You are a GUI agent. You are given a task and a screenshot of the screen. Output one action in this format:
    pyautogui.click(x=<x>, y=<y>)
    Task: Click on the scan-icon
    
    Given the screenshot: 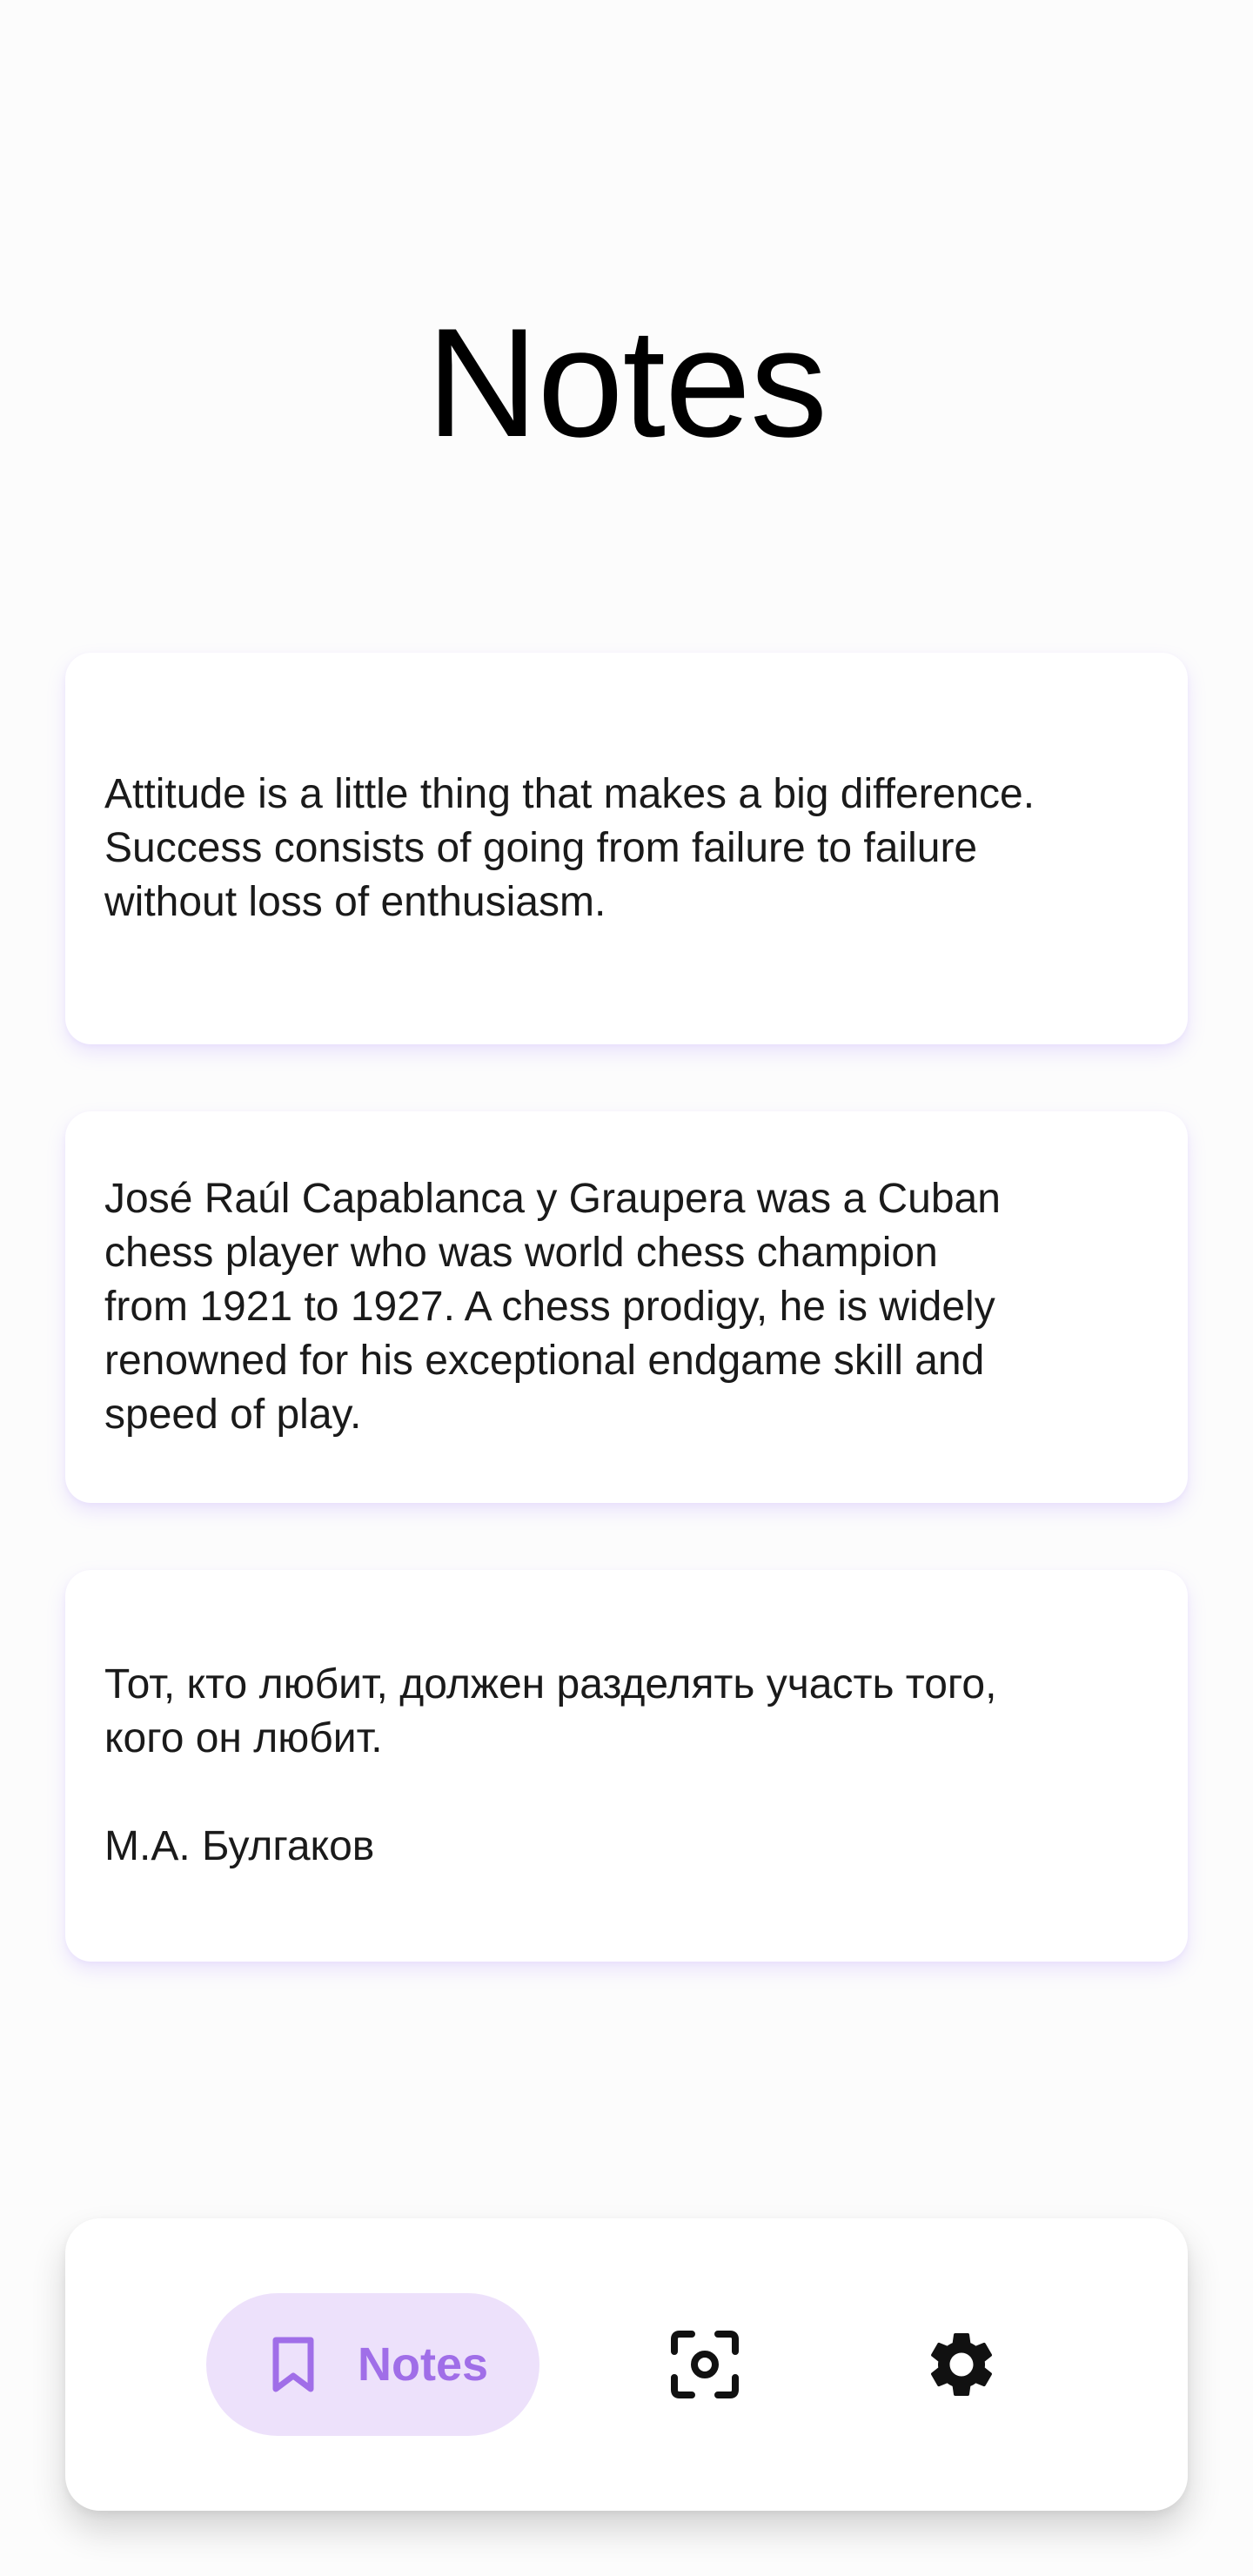 What is the action you would take?
    pyautogui.click(x=705, y=2364)
    